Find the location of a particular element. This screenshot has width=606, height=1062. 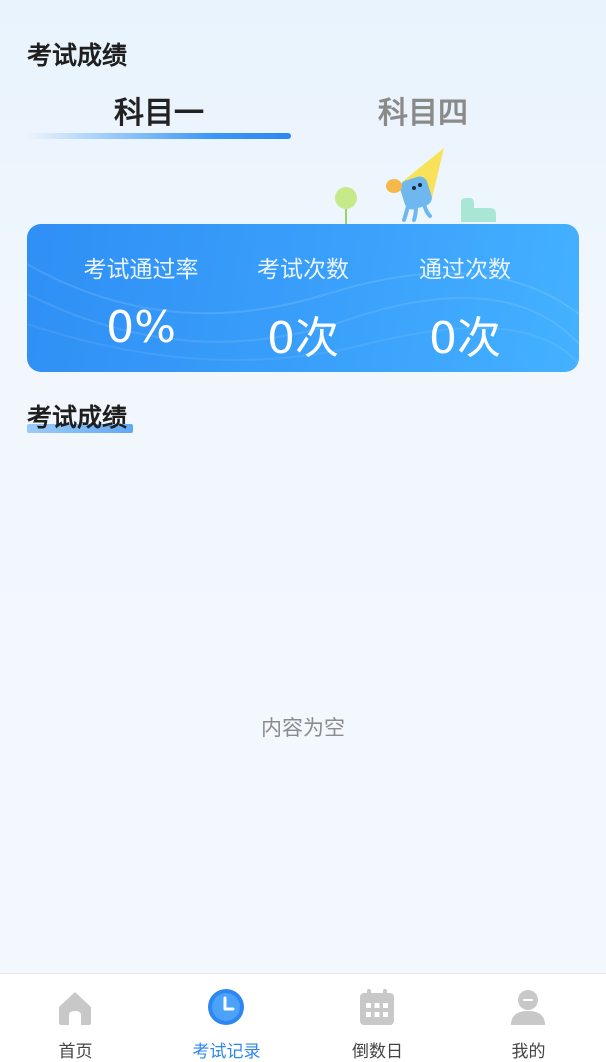

stat-label: 通过次数 is located at coordinates (465, 270).